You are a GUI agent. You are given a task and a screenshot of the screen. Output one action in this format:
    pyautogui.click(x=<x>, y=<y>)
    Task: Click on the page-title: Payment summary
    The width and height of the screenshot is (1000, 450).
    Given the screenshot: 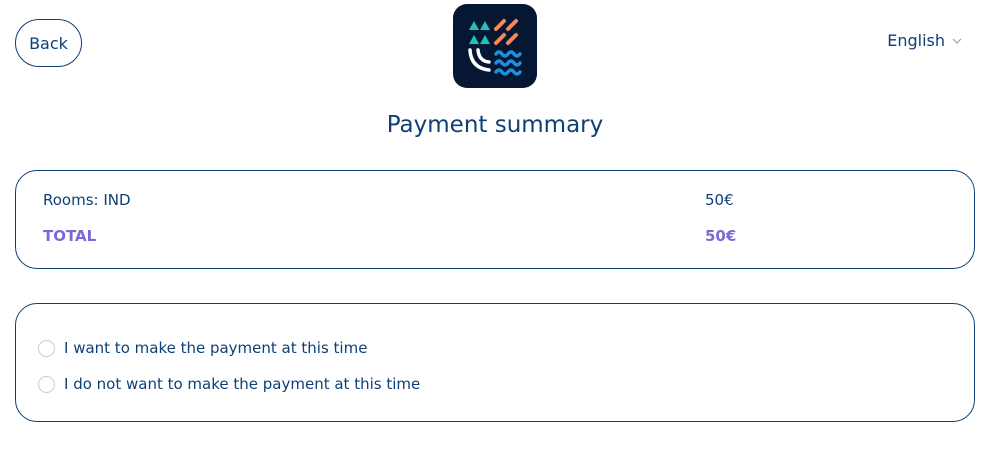 What is the action you would take?
    pyautogui.click(x=495, y=125)
    